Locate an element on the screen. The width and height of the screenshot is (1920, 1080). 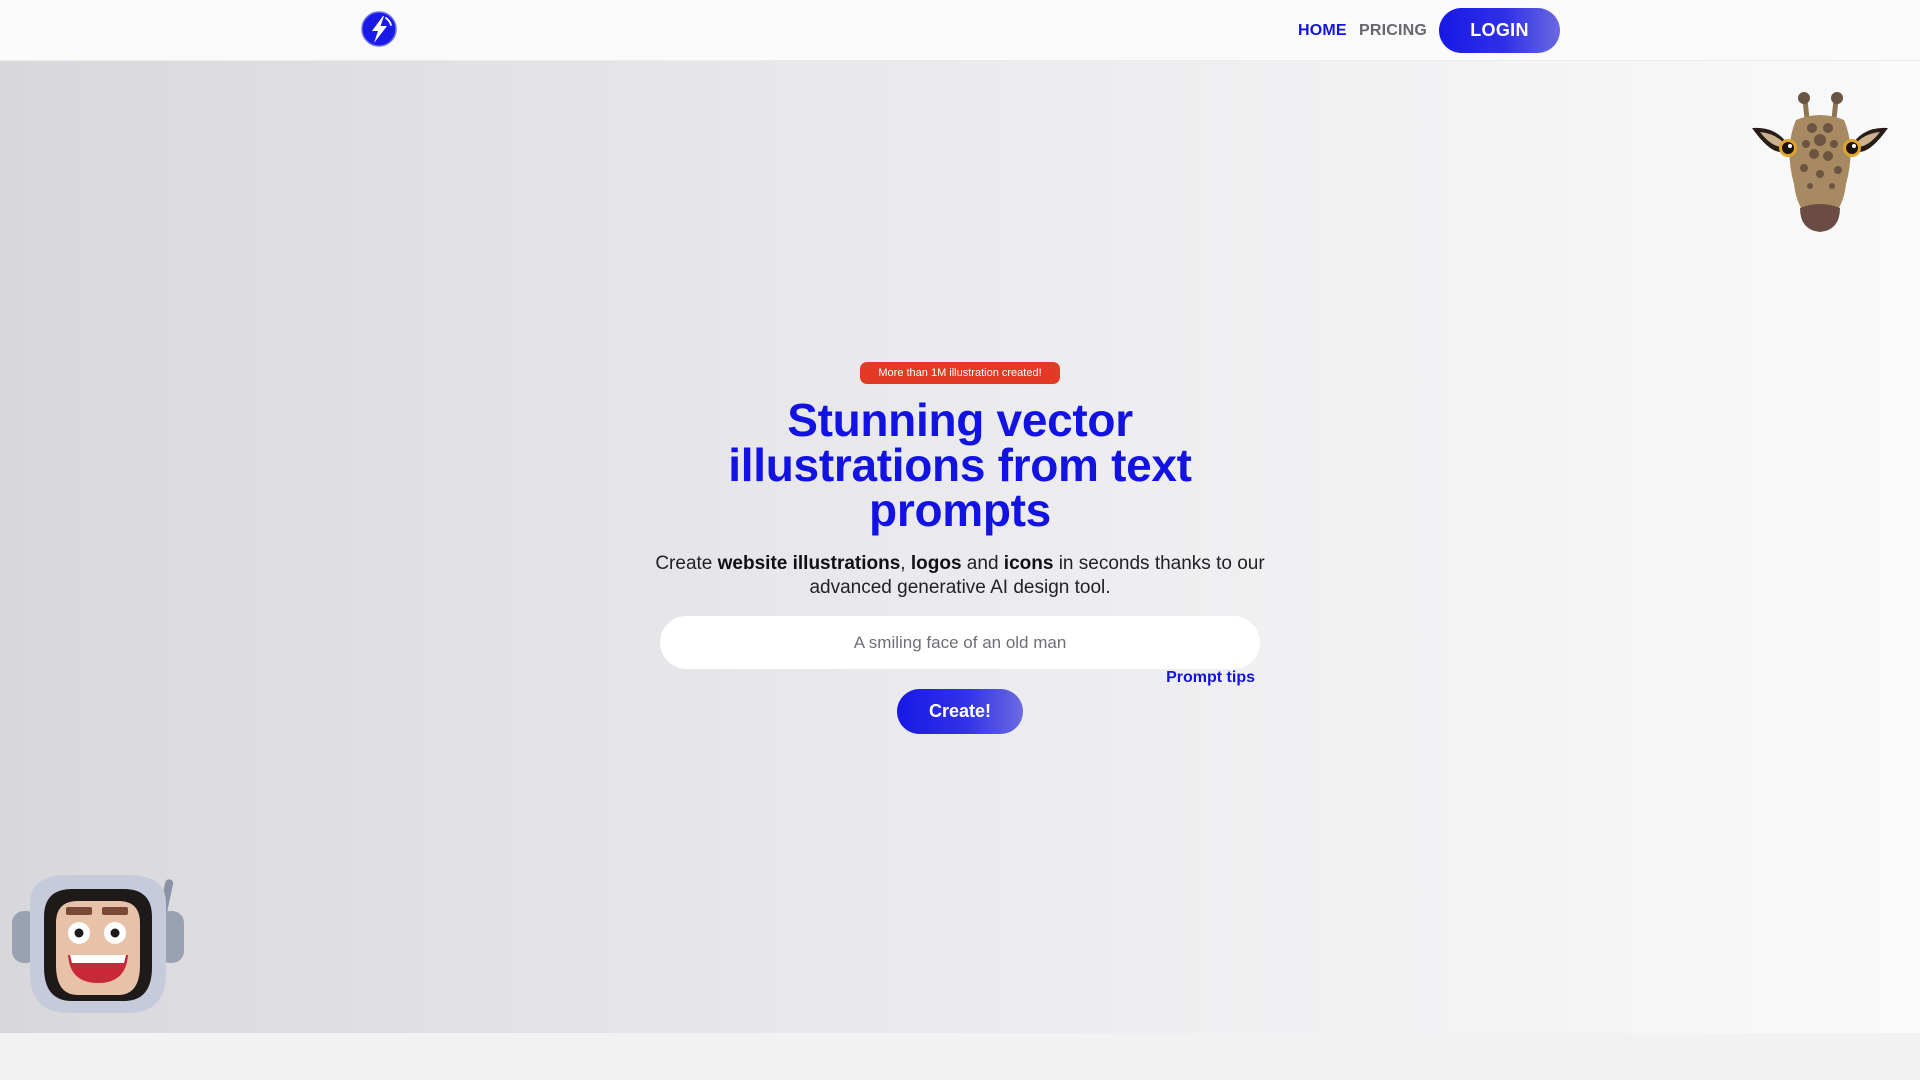
create-button: Create! is located at coordinates (960, 711).